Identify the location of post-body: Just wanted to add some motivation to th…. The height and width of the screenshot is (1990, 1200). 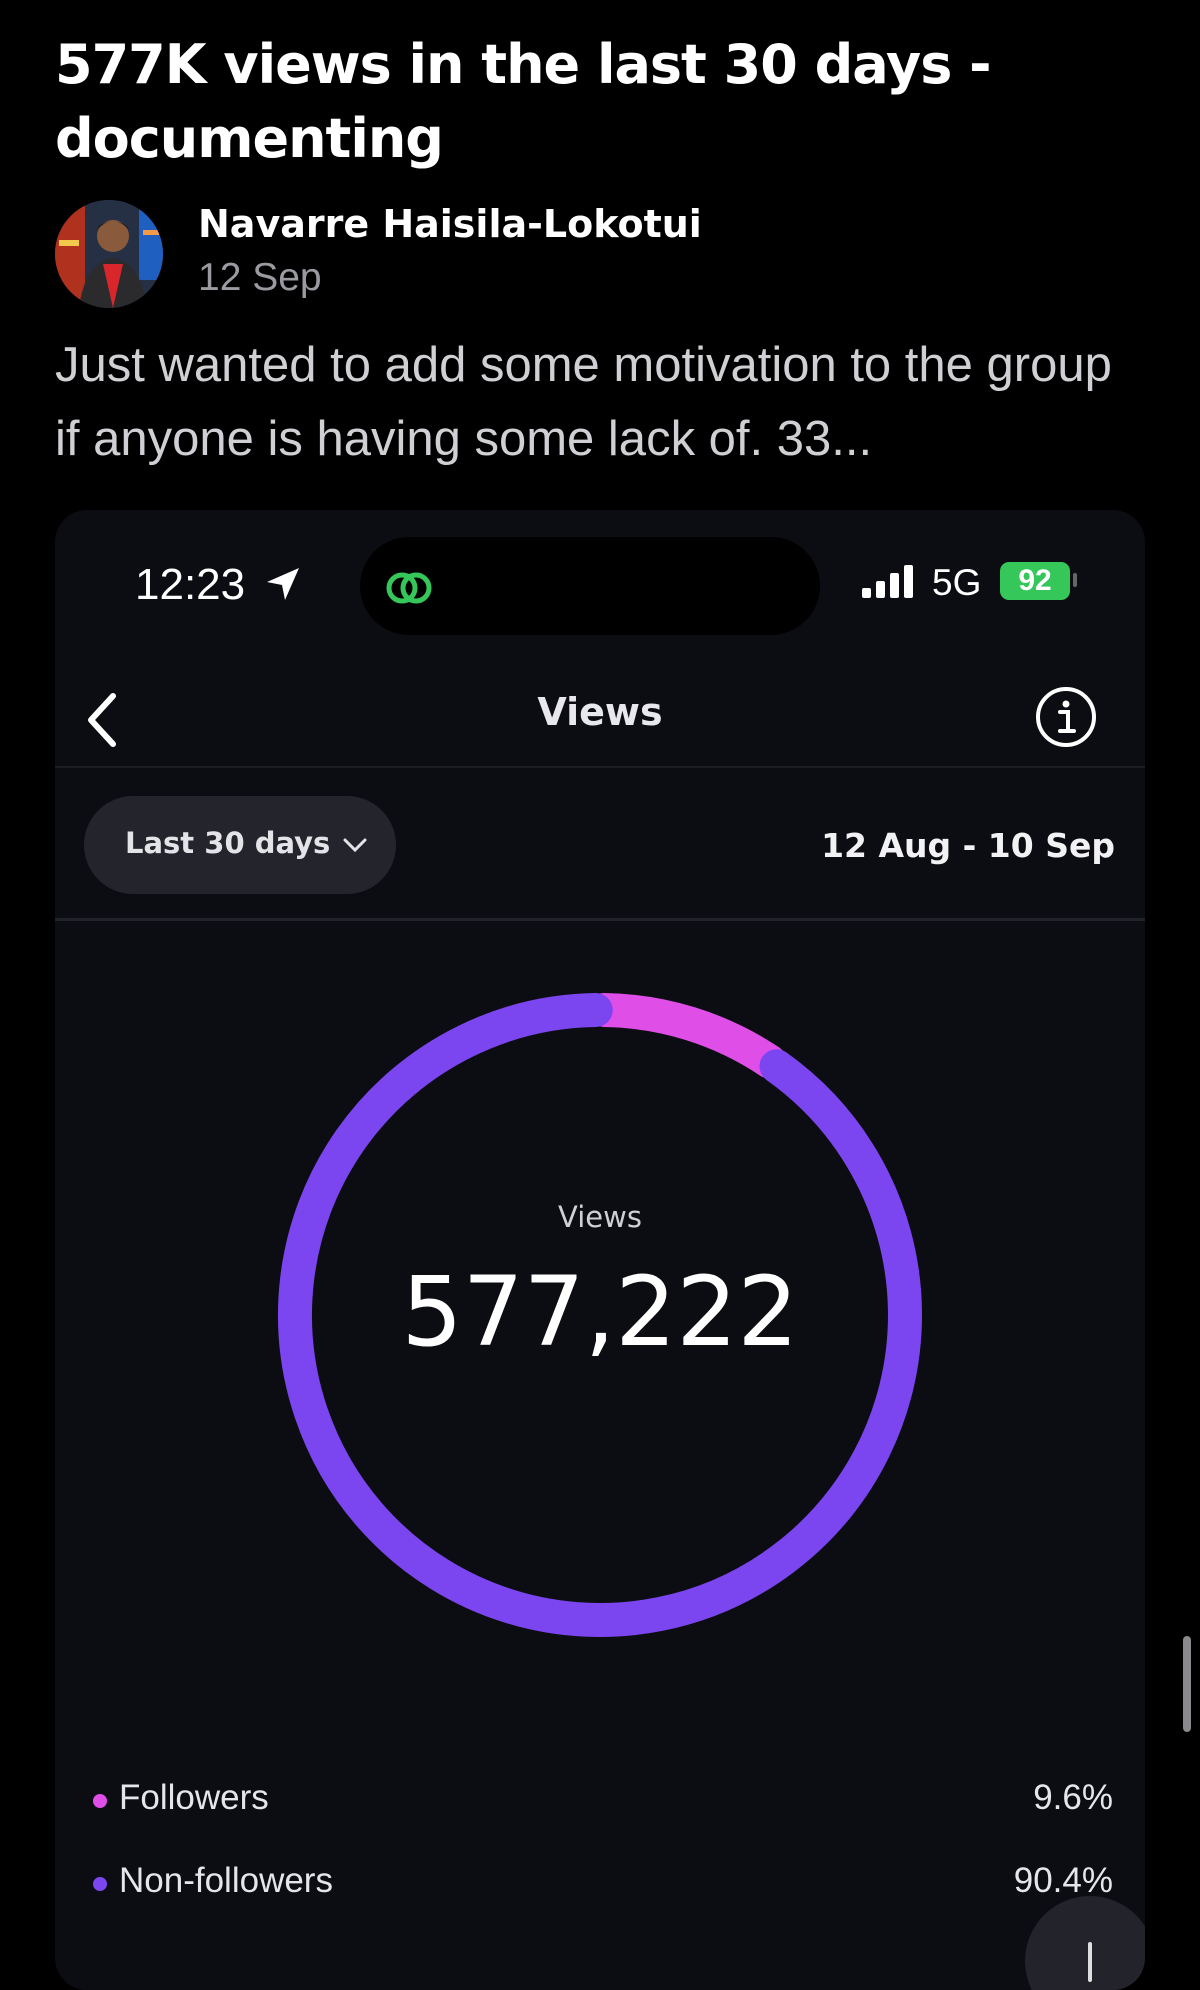
(600, 402).